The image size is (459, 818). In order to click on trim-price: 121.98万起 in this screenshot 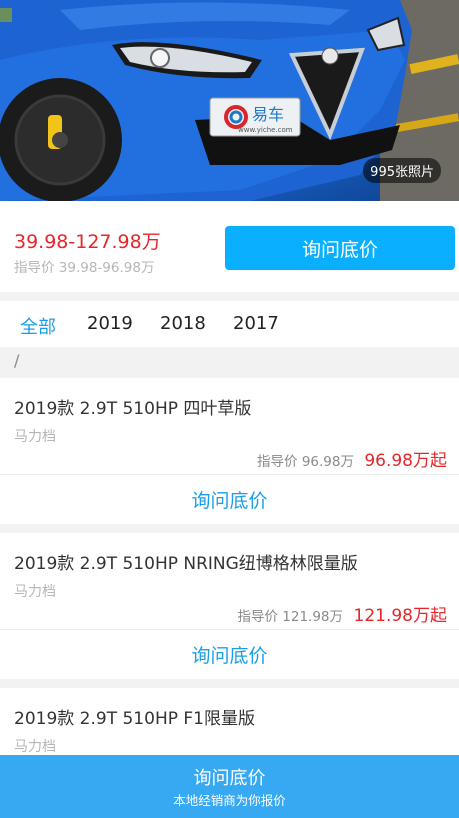, I will do `click(400, 616)`.